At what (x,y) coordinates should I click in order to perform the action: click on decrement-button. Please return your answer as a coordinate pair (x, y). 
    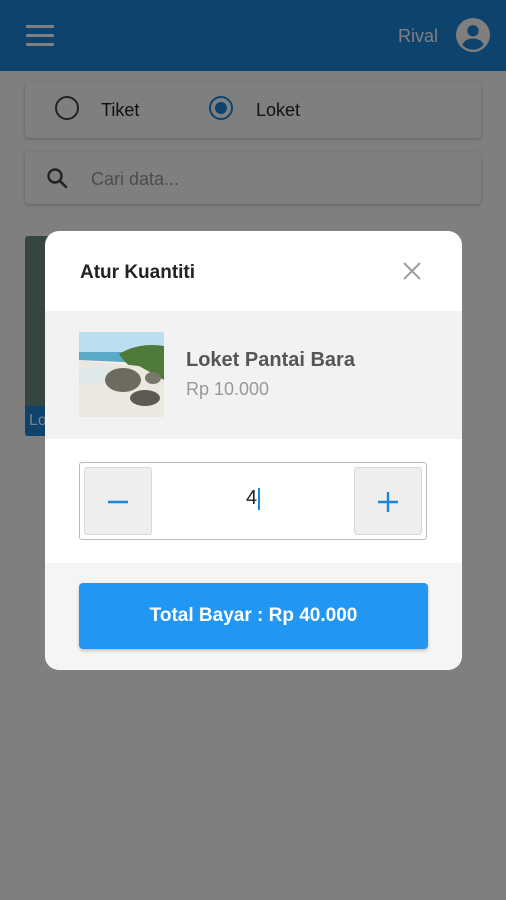
    Looking at the image, I should click on (118, 501).